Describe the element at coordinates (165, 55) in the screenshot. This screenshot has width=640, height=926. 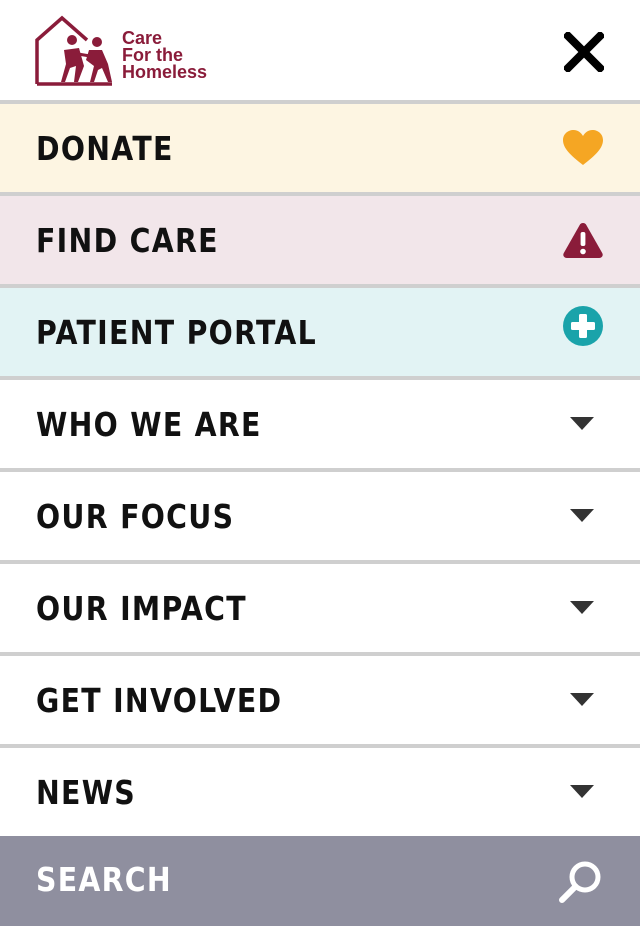
I see `logo-wordmark: Care For the Homeless` at that location.